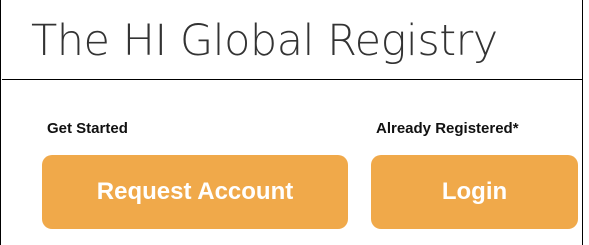  What do you see at coordinates (87, 128) in the screenshot?
I see `get-started-label: Get Started` at bounding box center [87, 128].